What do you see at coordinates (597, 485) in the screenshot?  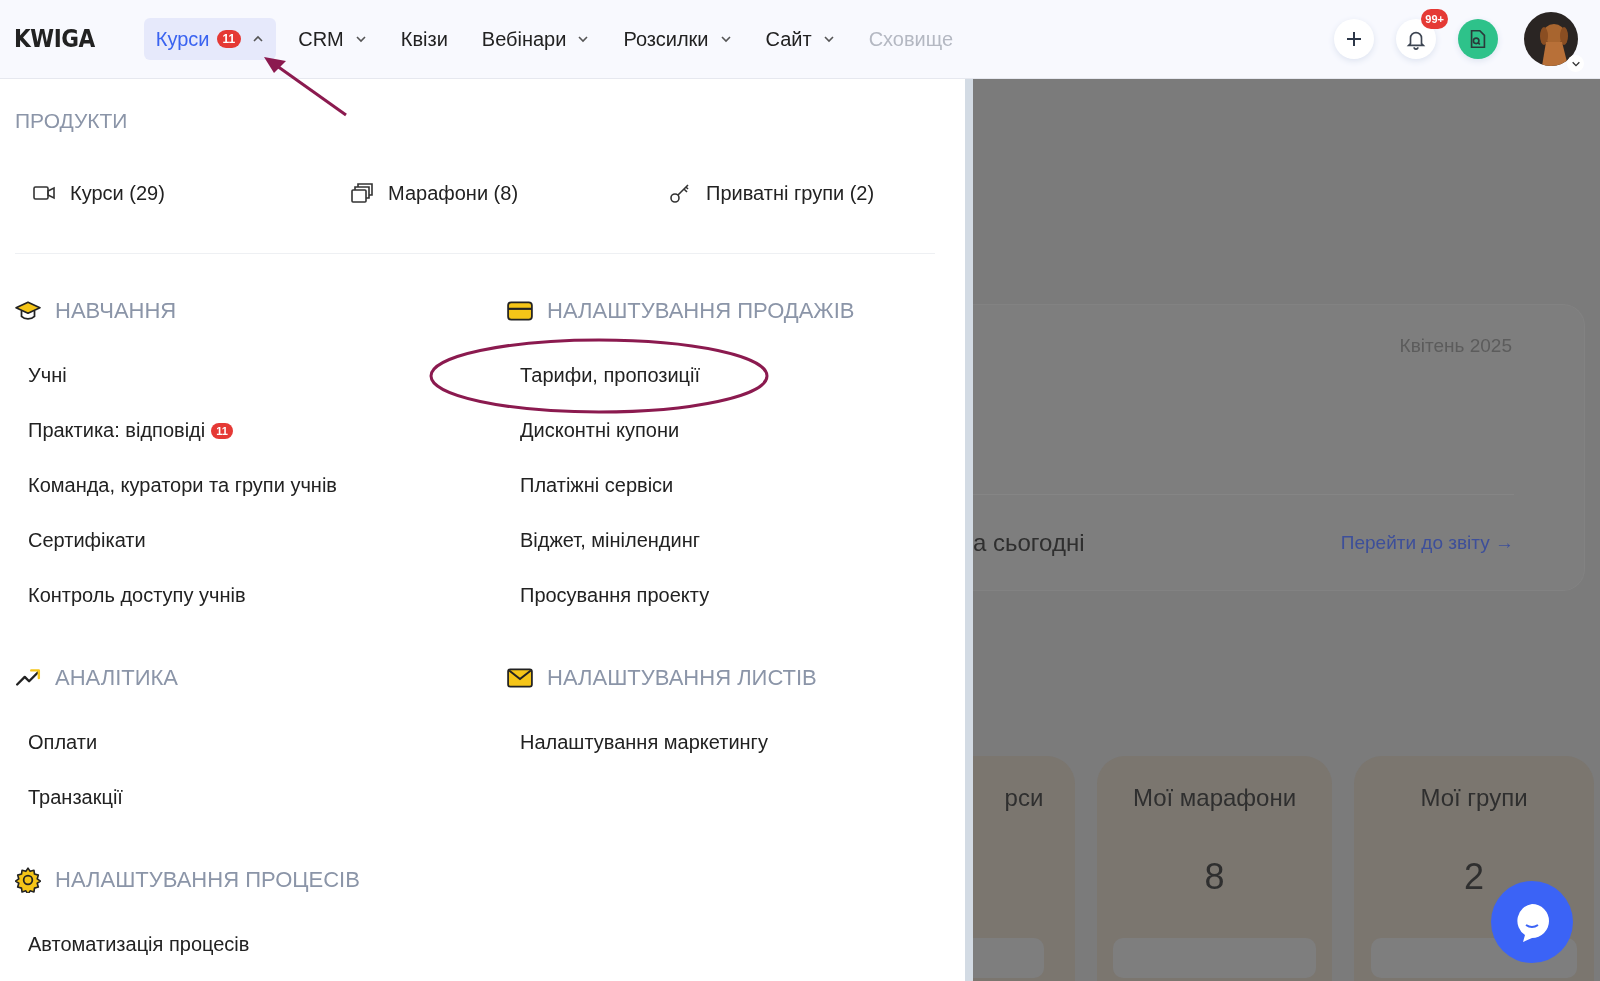 I see `menu-item: Платіжні сервіси` at bounding box center [597, 485].